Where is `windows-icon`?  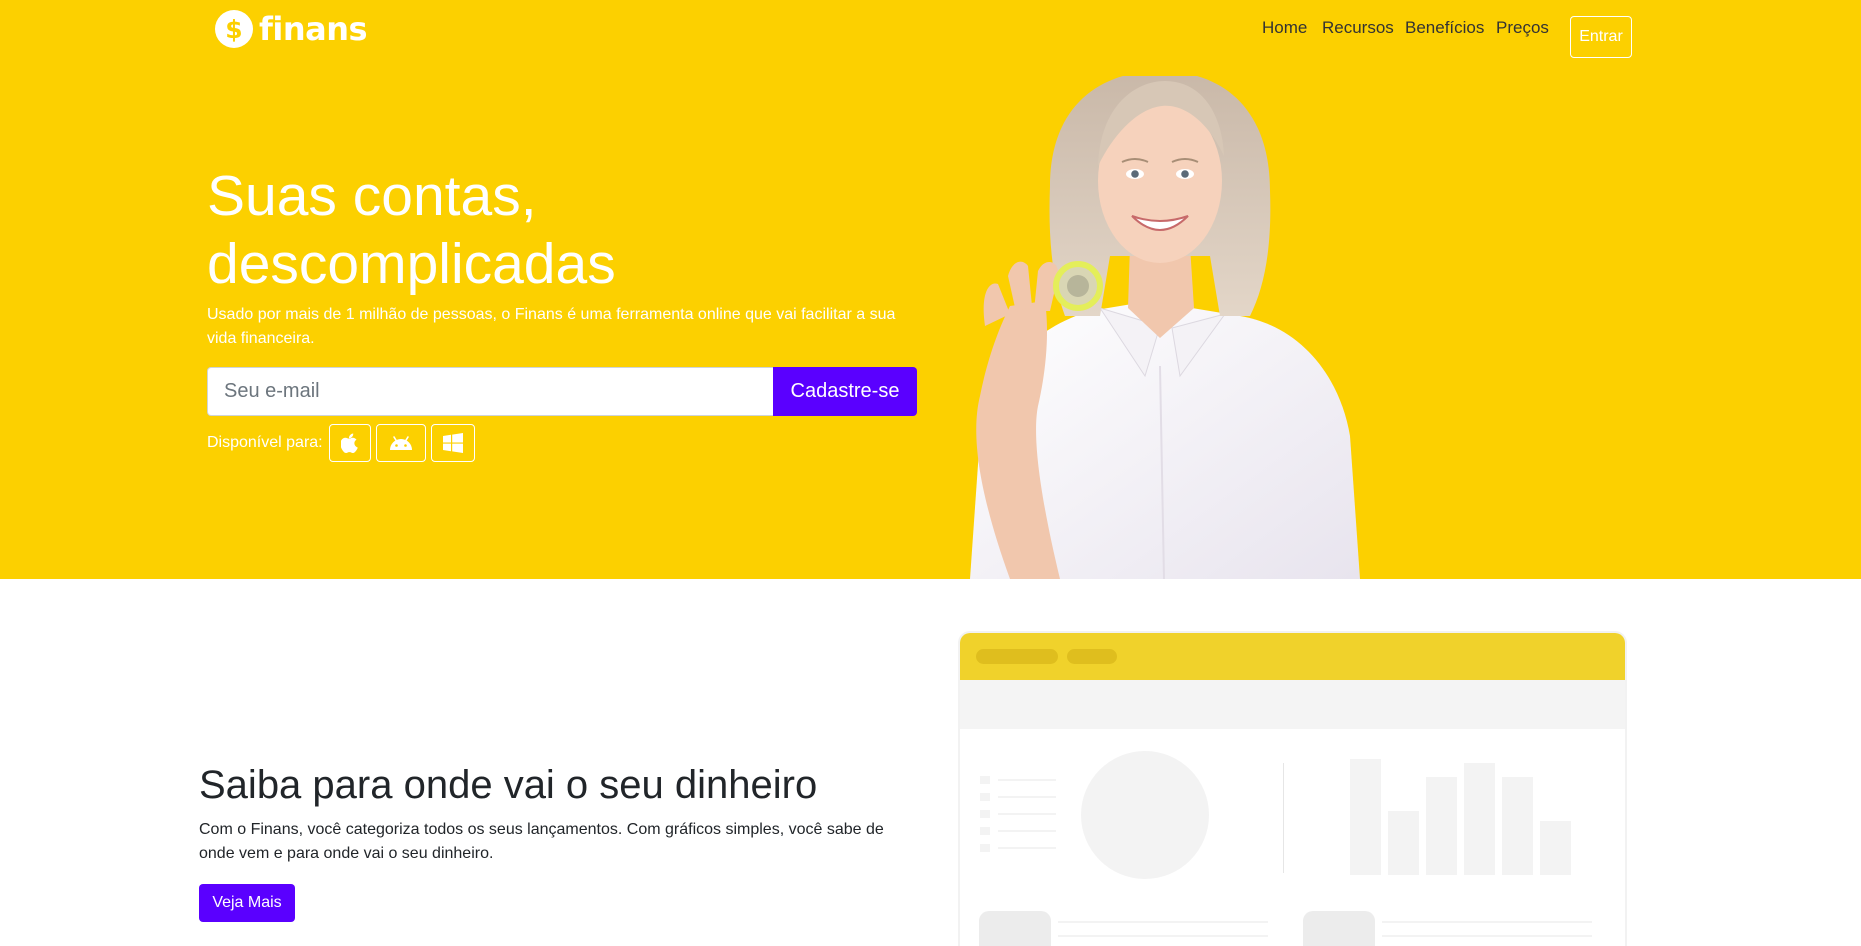
windows-icon is located at coordinates (452, 443).